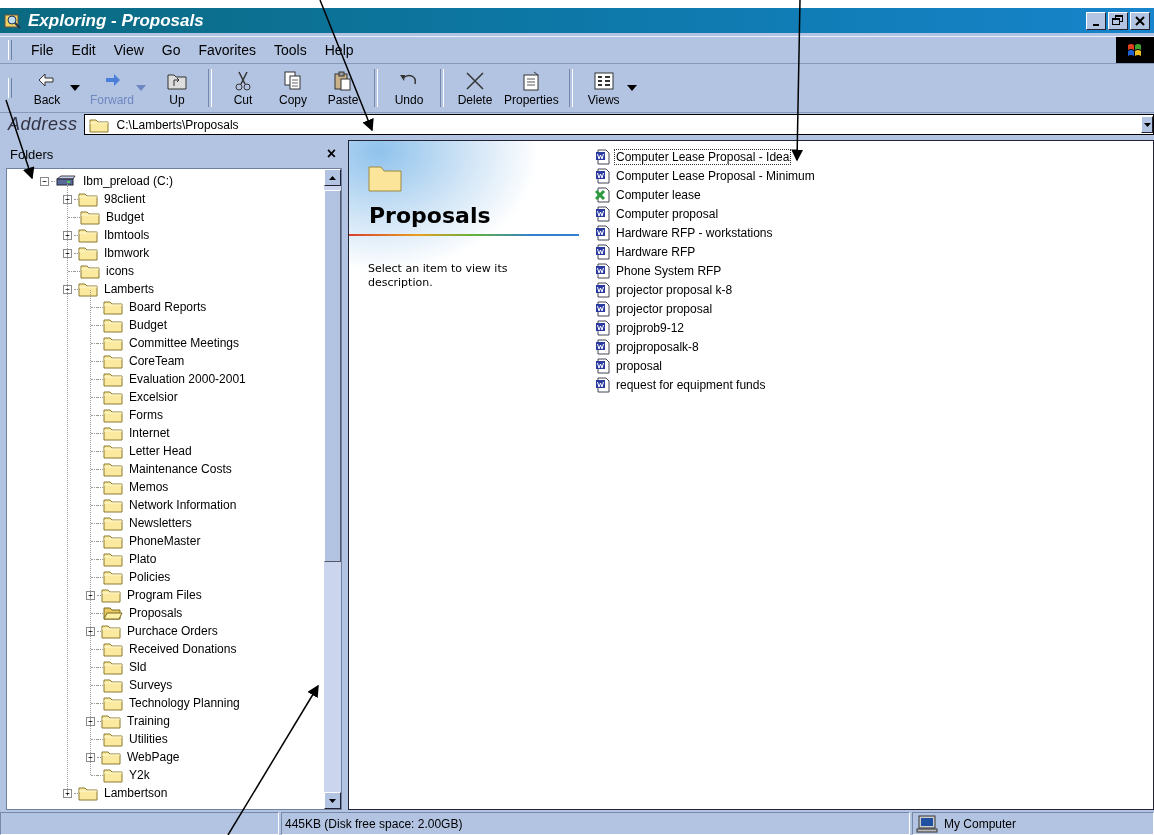 This screenshot has width=1154, height=835. I want to click on down-arrow-icon, so click(332, 800).